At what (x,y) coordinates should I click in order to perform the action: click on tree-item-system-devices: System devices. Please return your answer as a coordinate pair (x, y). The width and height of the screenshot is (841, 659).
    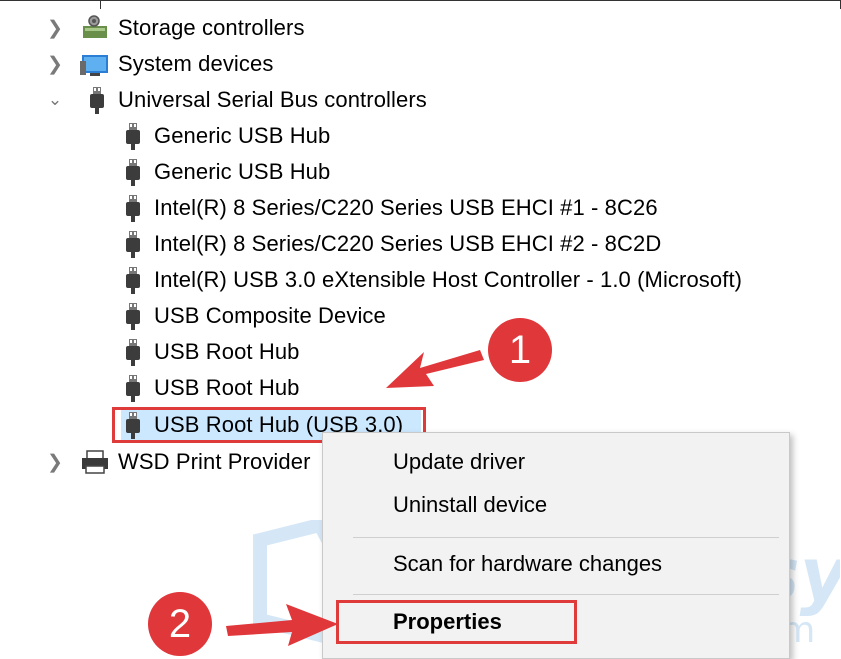
    Looking at the image, I should click on (176, 64).